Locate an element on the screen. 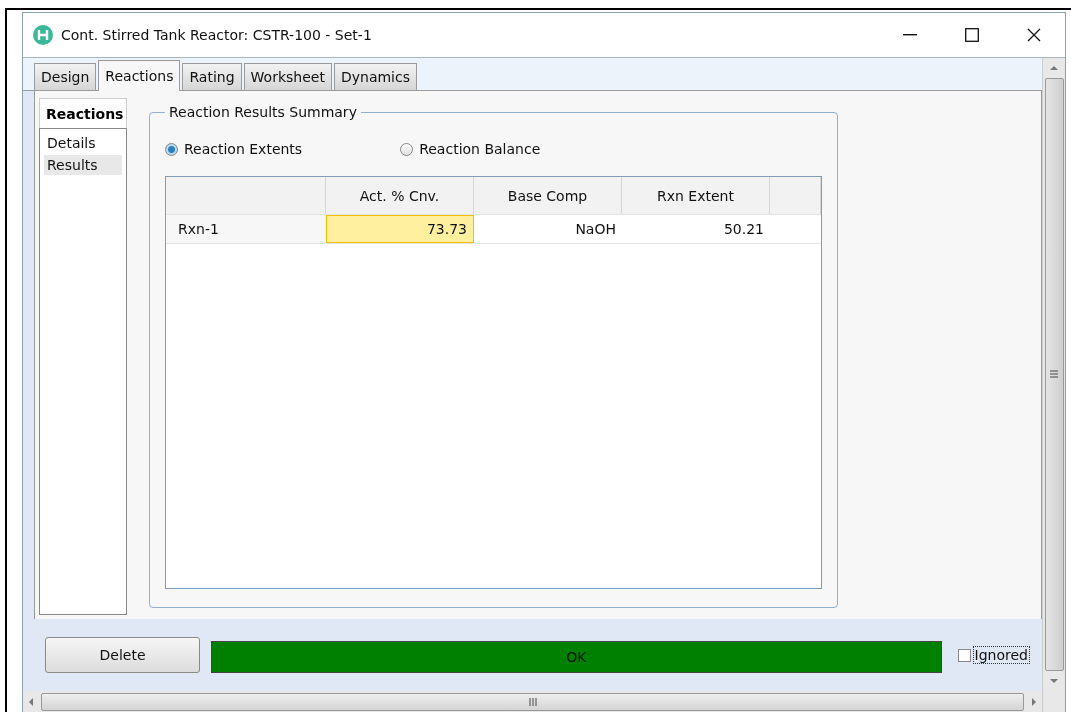 The height and width of the screenshot is (712, 1071). app-logo-icon is located at coordinates (43, 35).